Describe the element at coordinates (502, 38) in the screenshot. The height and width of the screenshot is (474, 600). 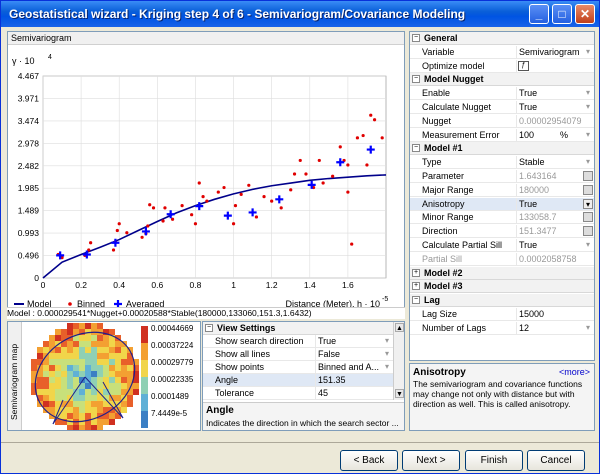
I see `category-general: − General` at that location.